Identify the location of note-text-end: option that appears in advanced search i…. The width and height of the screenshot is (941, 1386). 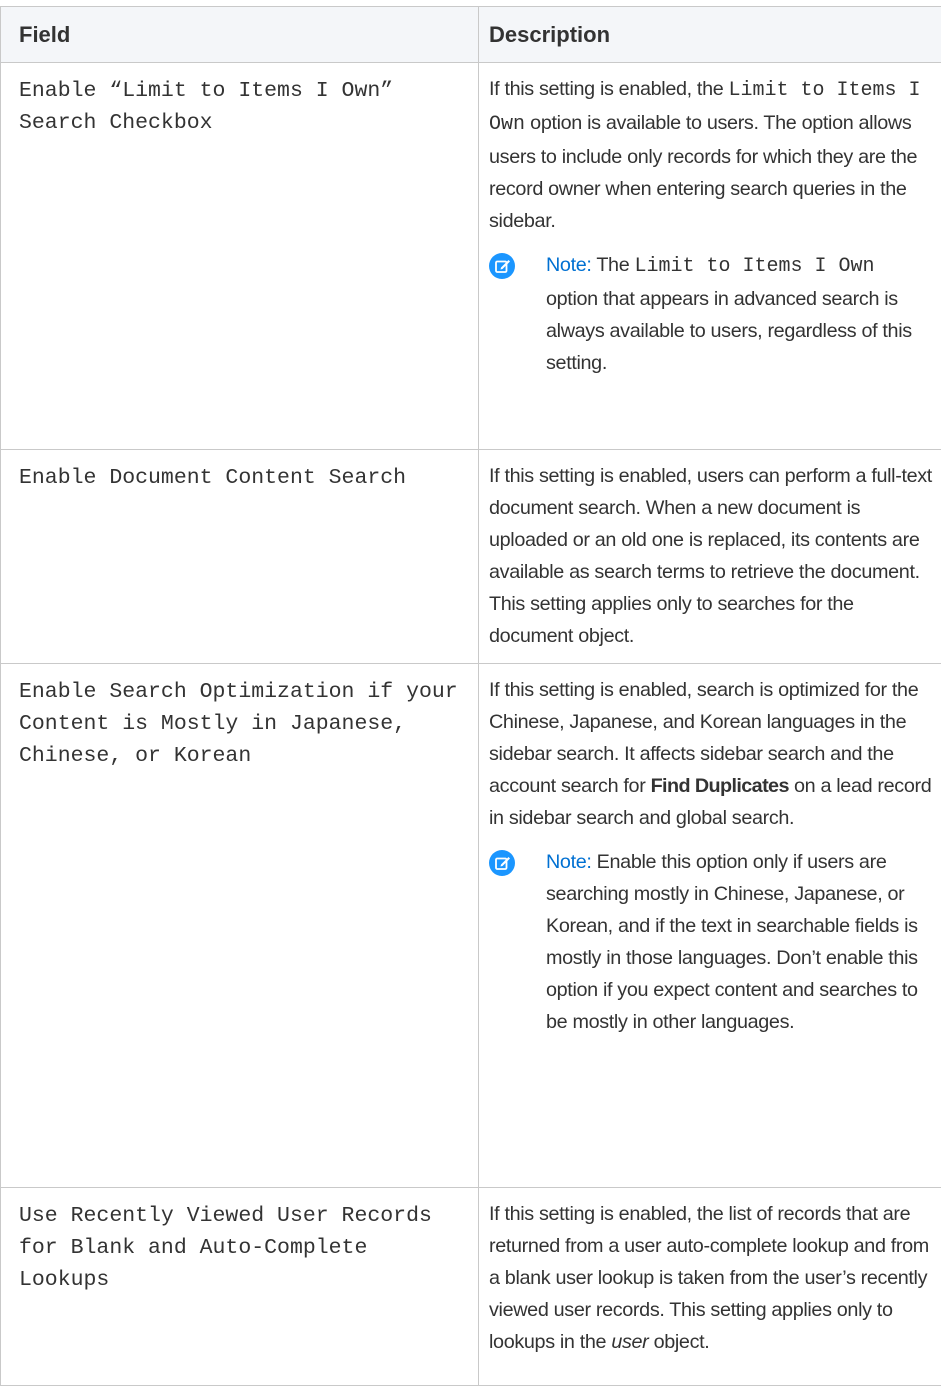
(729, 331).